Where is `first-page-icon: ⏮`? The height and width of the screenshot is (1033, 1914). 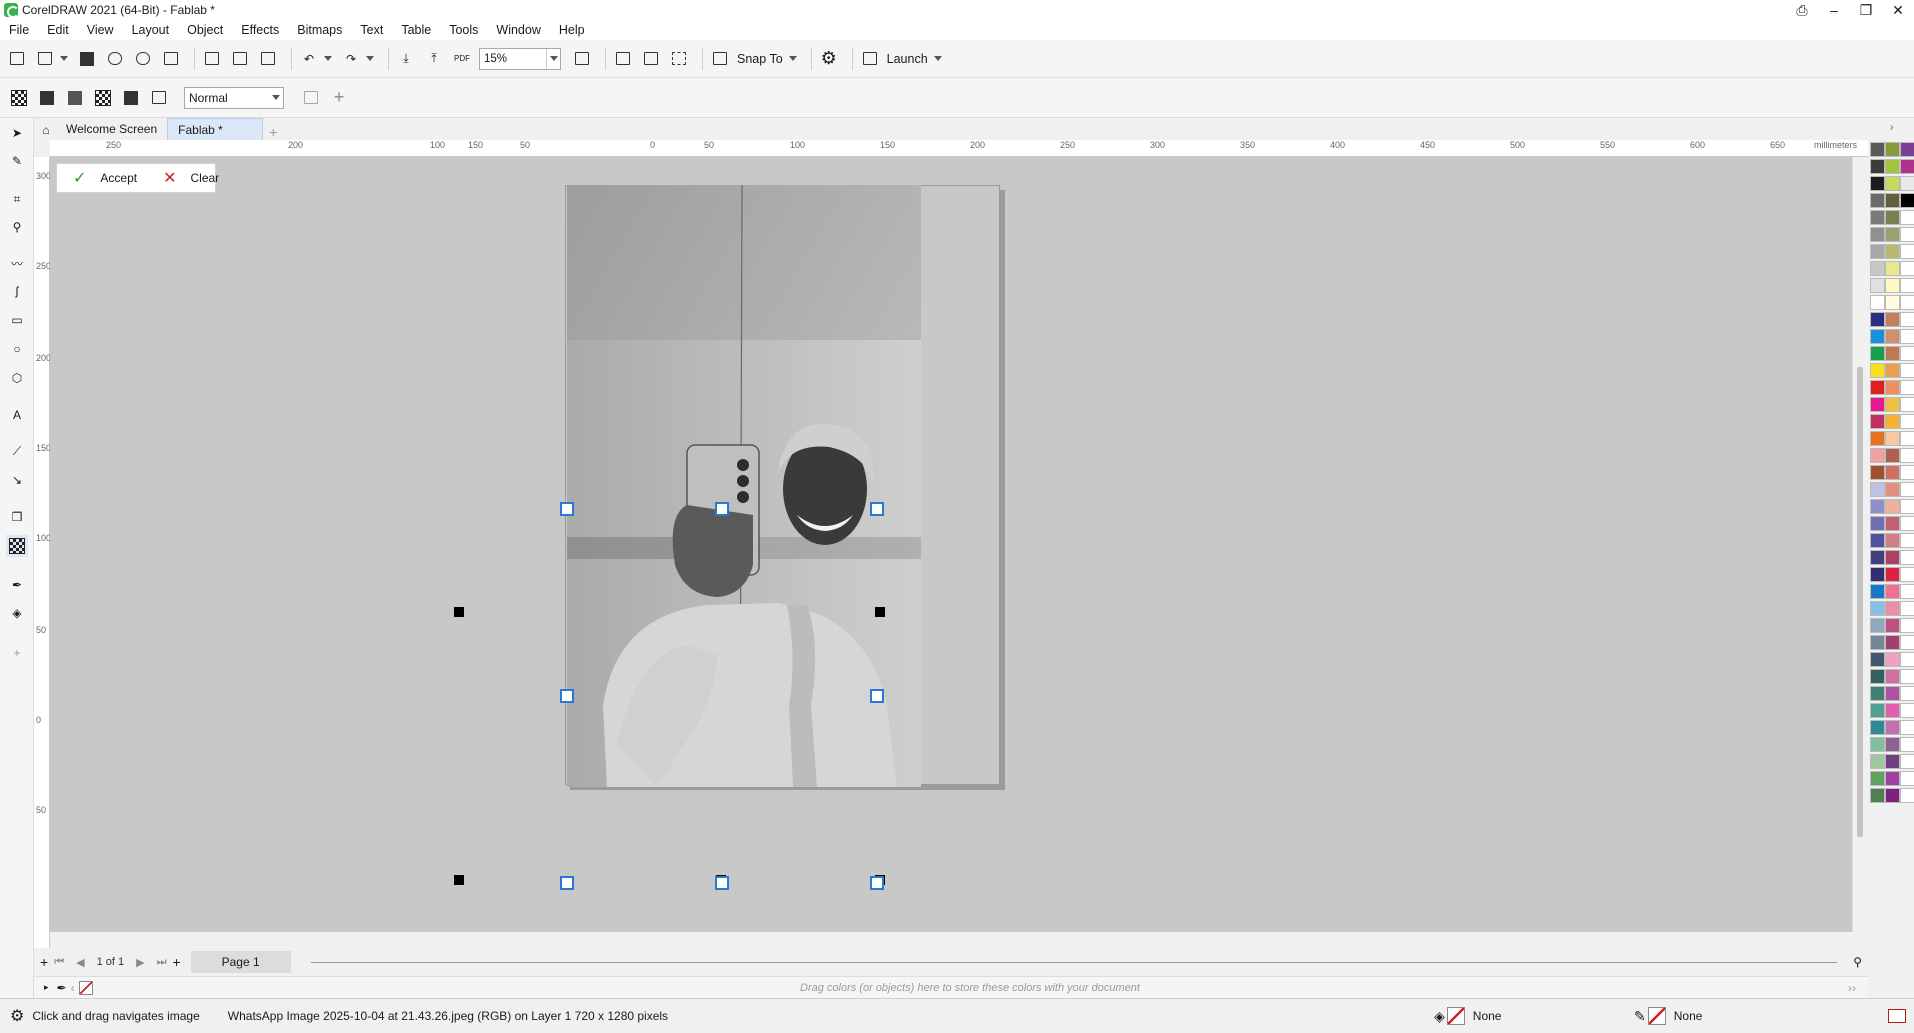
first-page-icon: ⏮ is located at coordinates (59, 962).